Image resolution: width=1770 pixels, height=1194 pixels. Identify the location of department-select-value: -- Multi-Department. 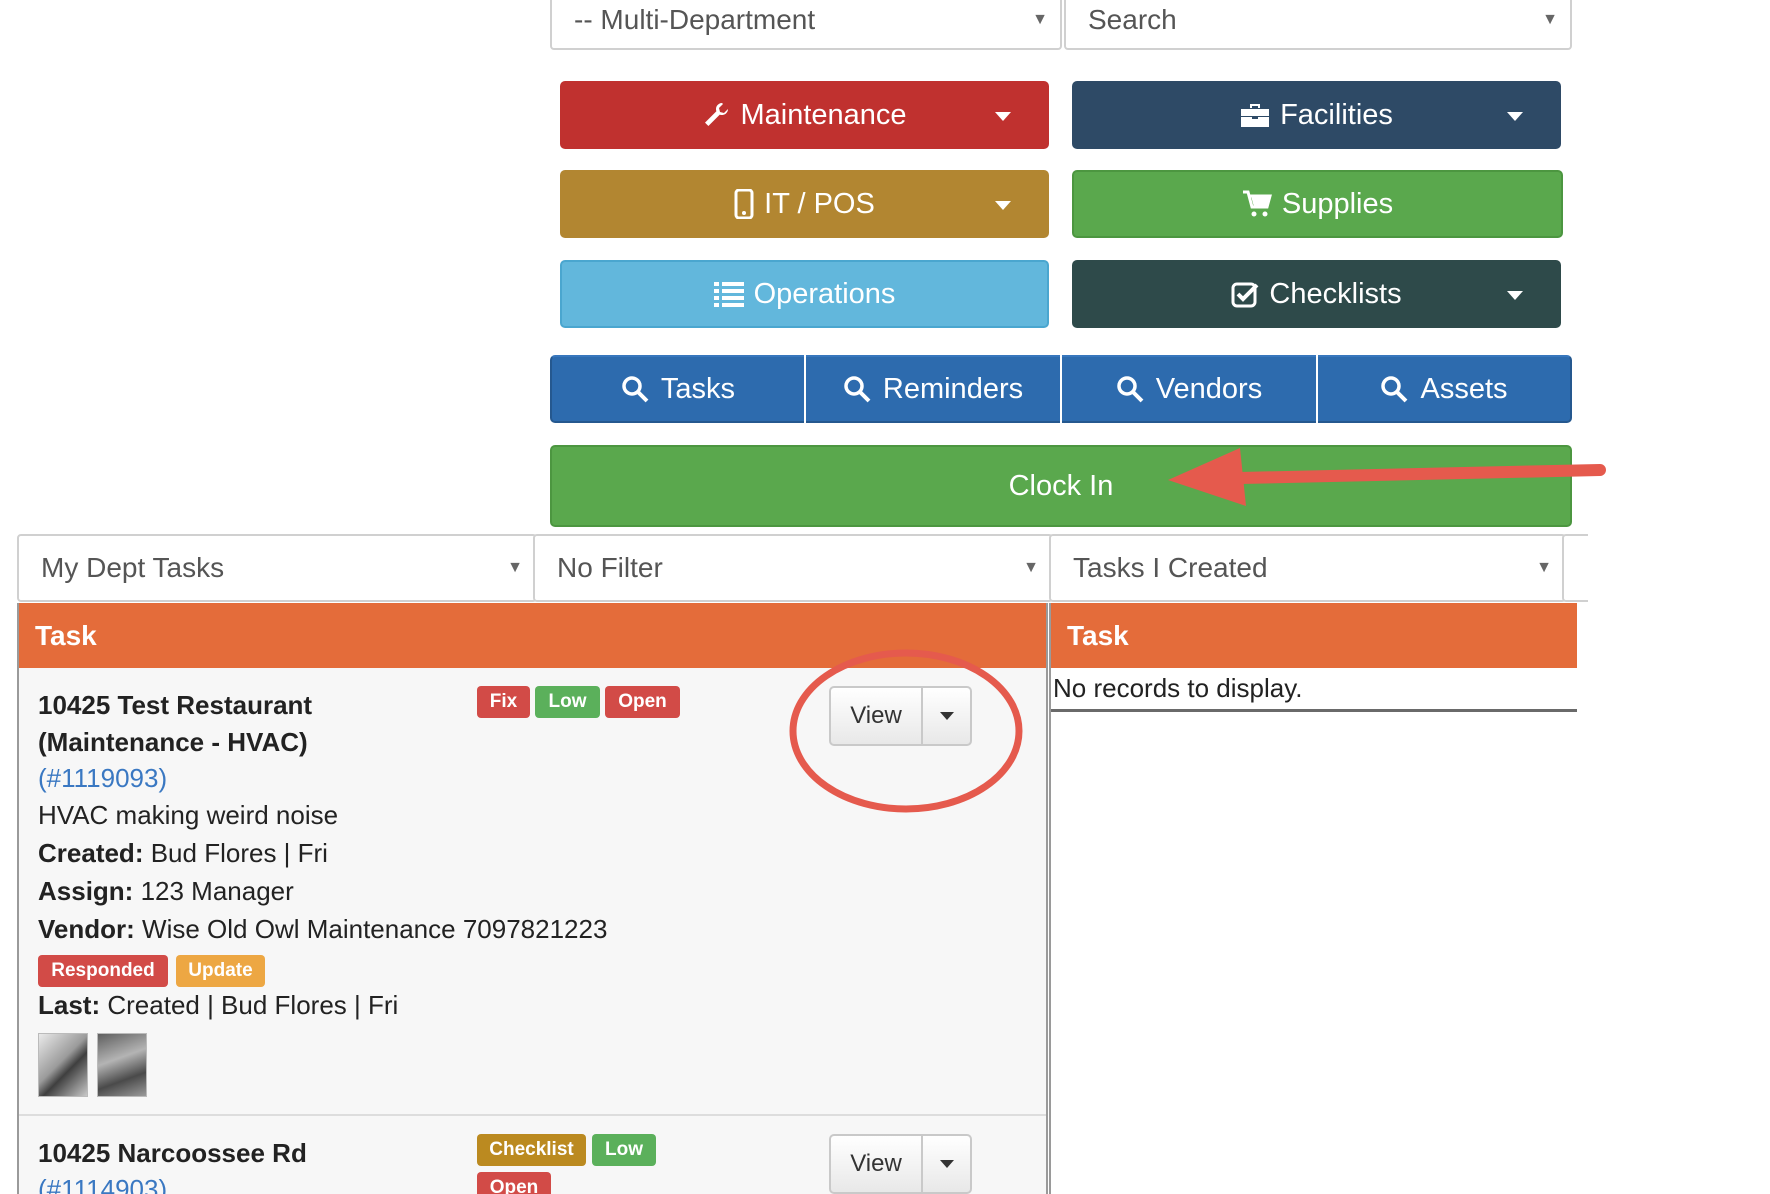
(695, 19).